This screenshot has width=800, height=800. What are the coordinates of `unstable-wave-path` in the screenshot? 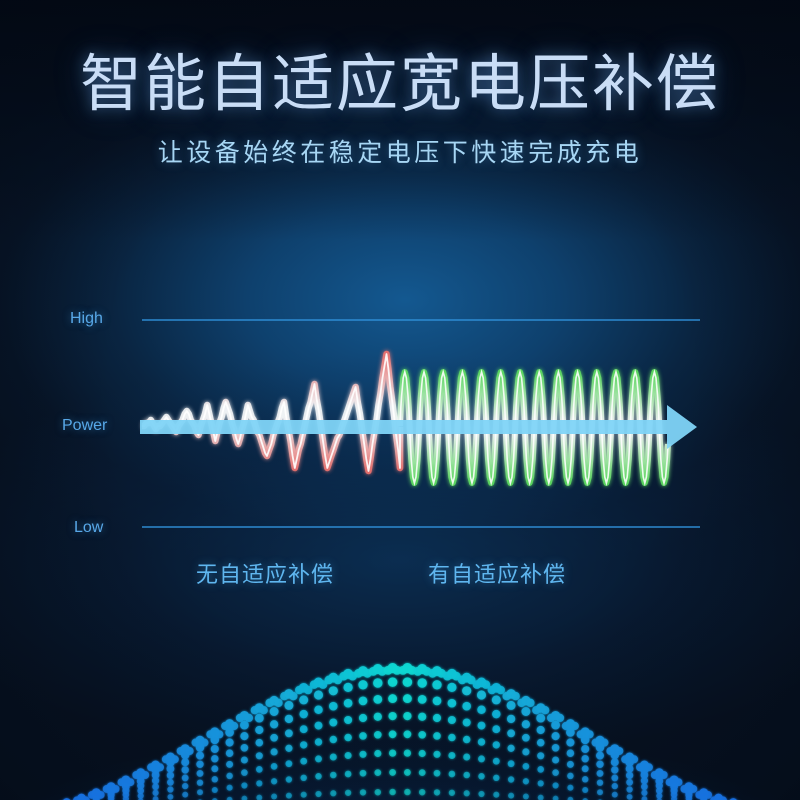 It's located at (272, 412).